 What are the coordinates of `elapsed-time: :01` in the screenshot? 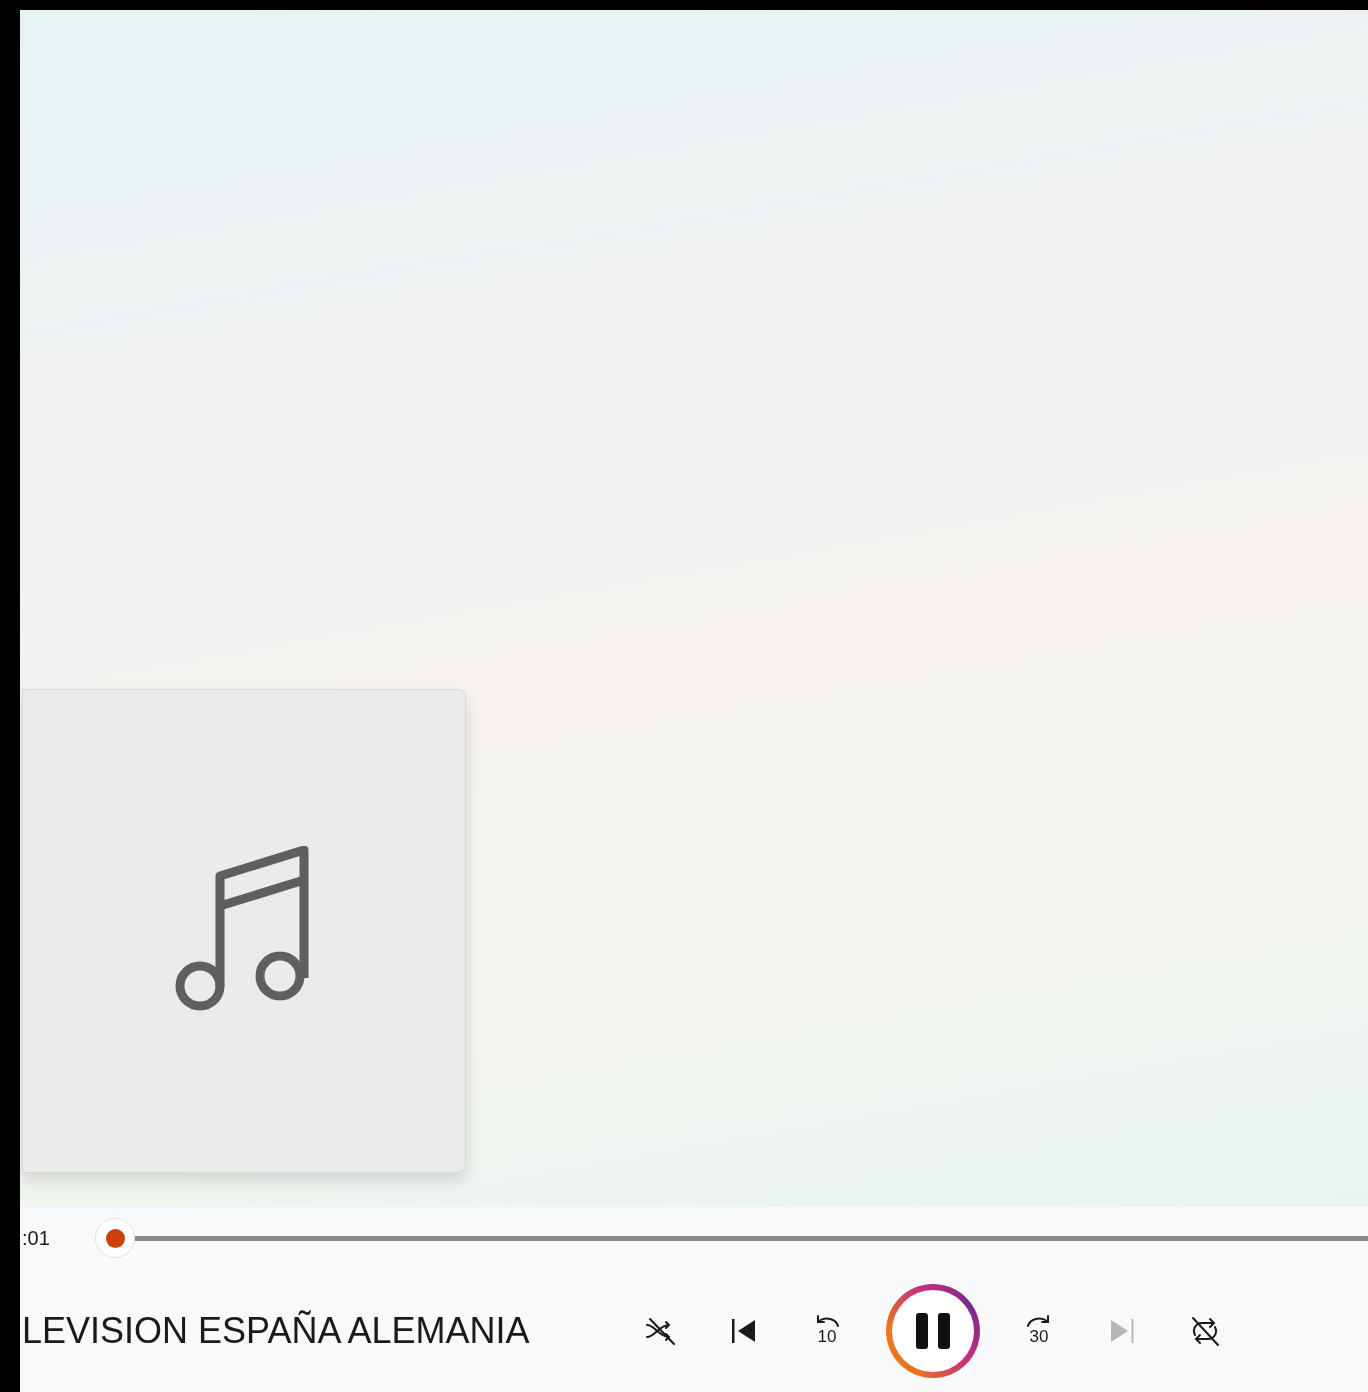 It's located at (36, 1238).